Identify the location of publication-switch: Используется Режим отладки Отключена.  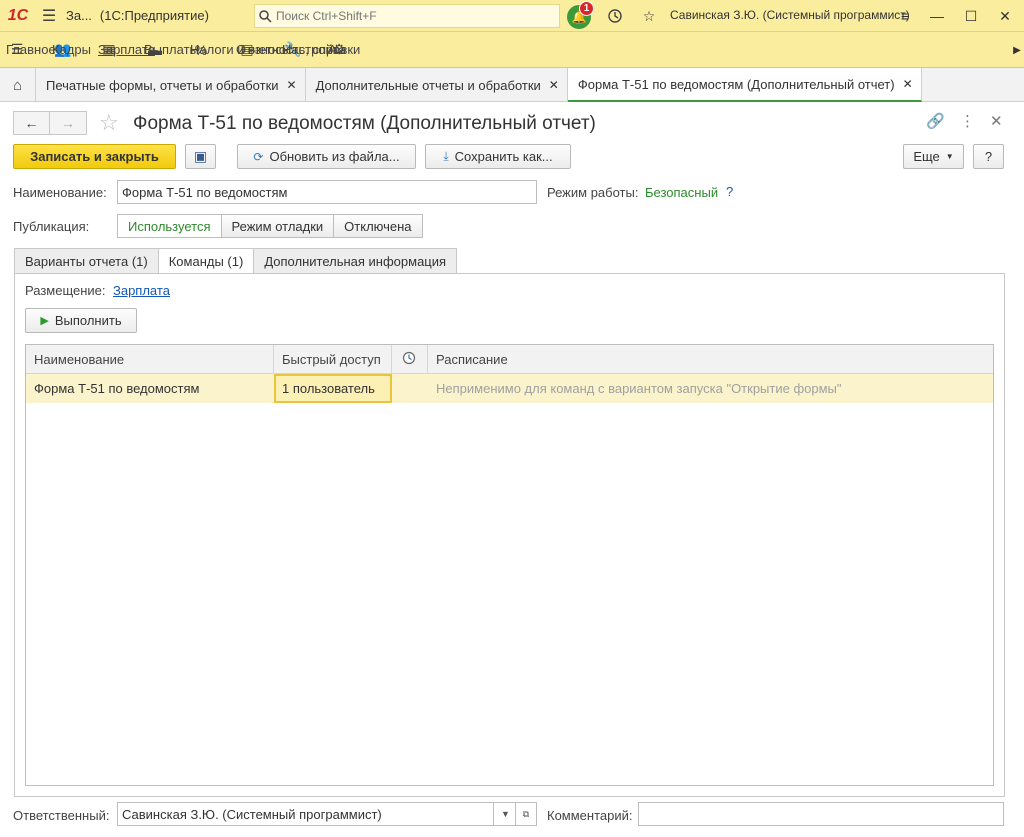
(270, 226).